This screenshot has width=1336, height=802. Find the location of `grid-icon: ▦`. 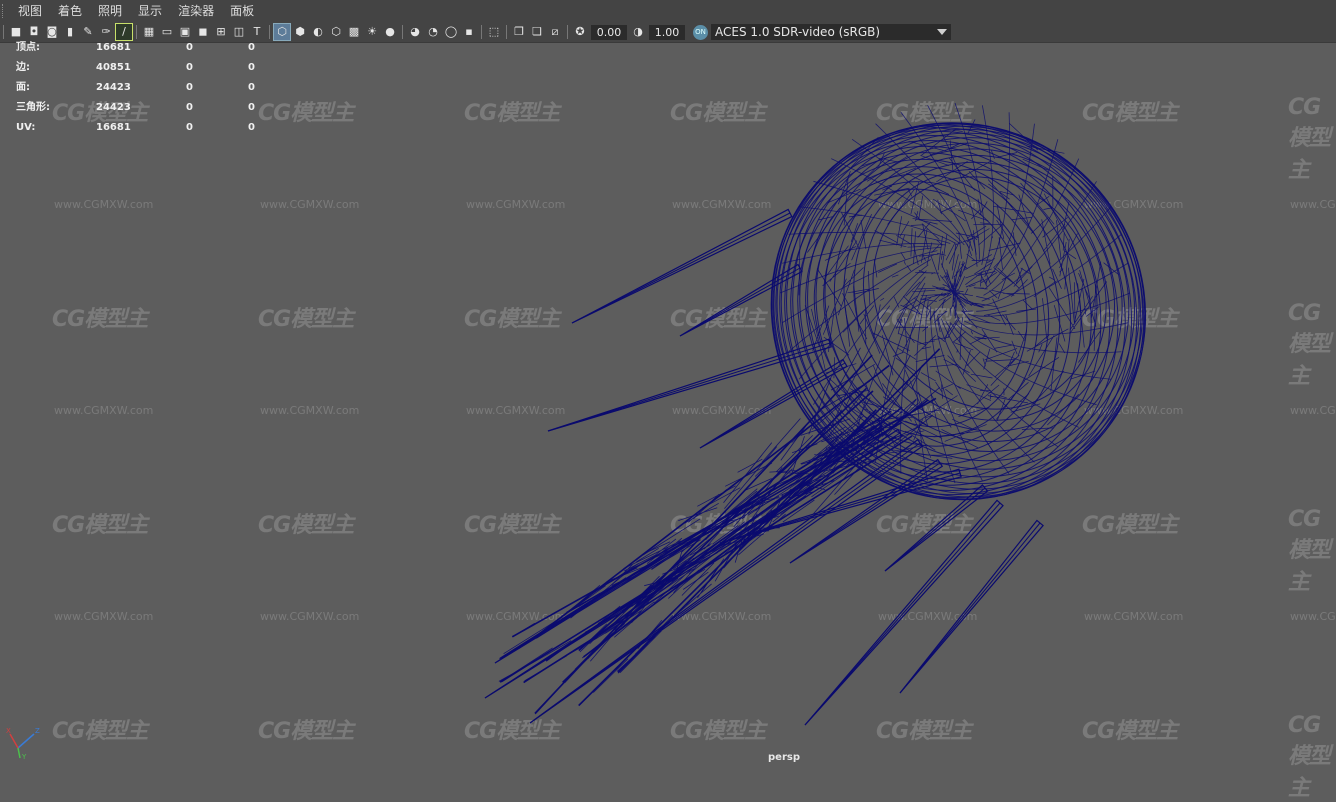

grid-icon: ▦ is located at coordinates (149, 32).